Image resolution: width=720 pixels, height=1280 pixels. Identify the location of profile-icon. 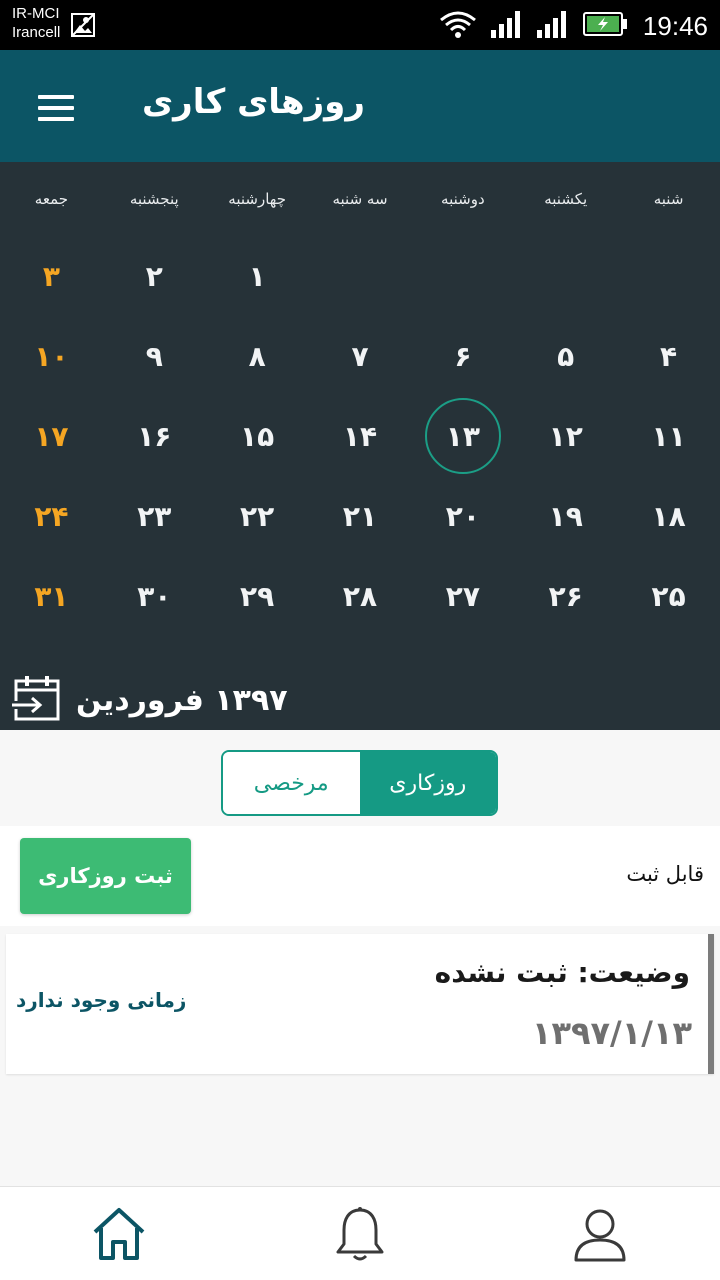
(600, 1234).